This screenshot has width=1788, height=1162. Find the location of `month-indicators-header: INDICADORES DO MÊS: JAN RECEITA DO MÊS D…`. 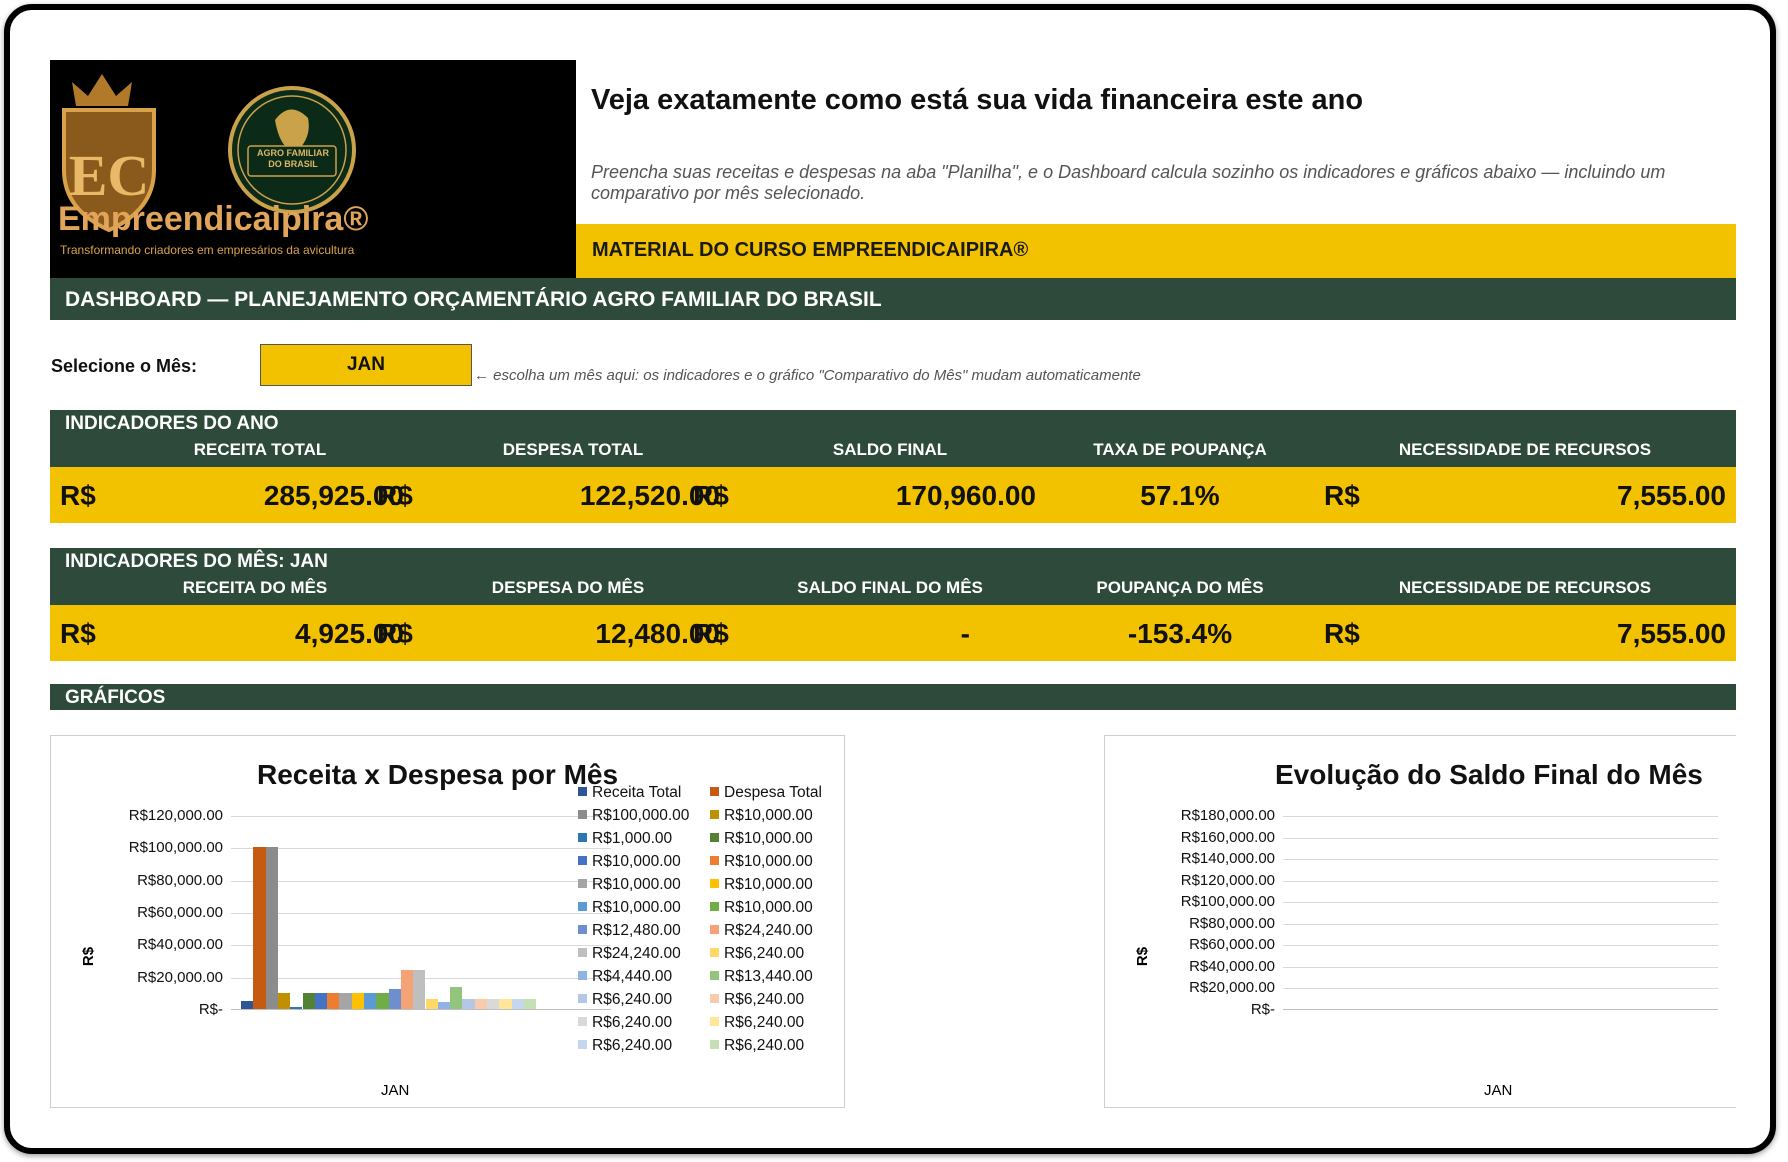

month-indicators-header: INDICADORES DO MÊS: JAN RECEITA DO MÊS D… is located at coordinates (893, 576).